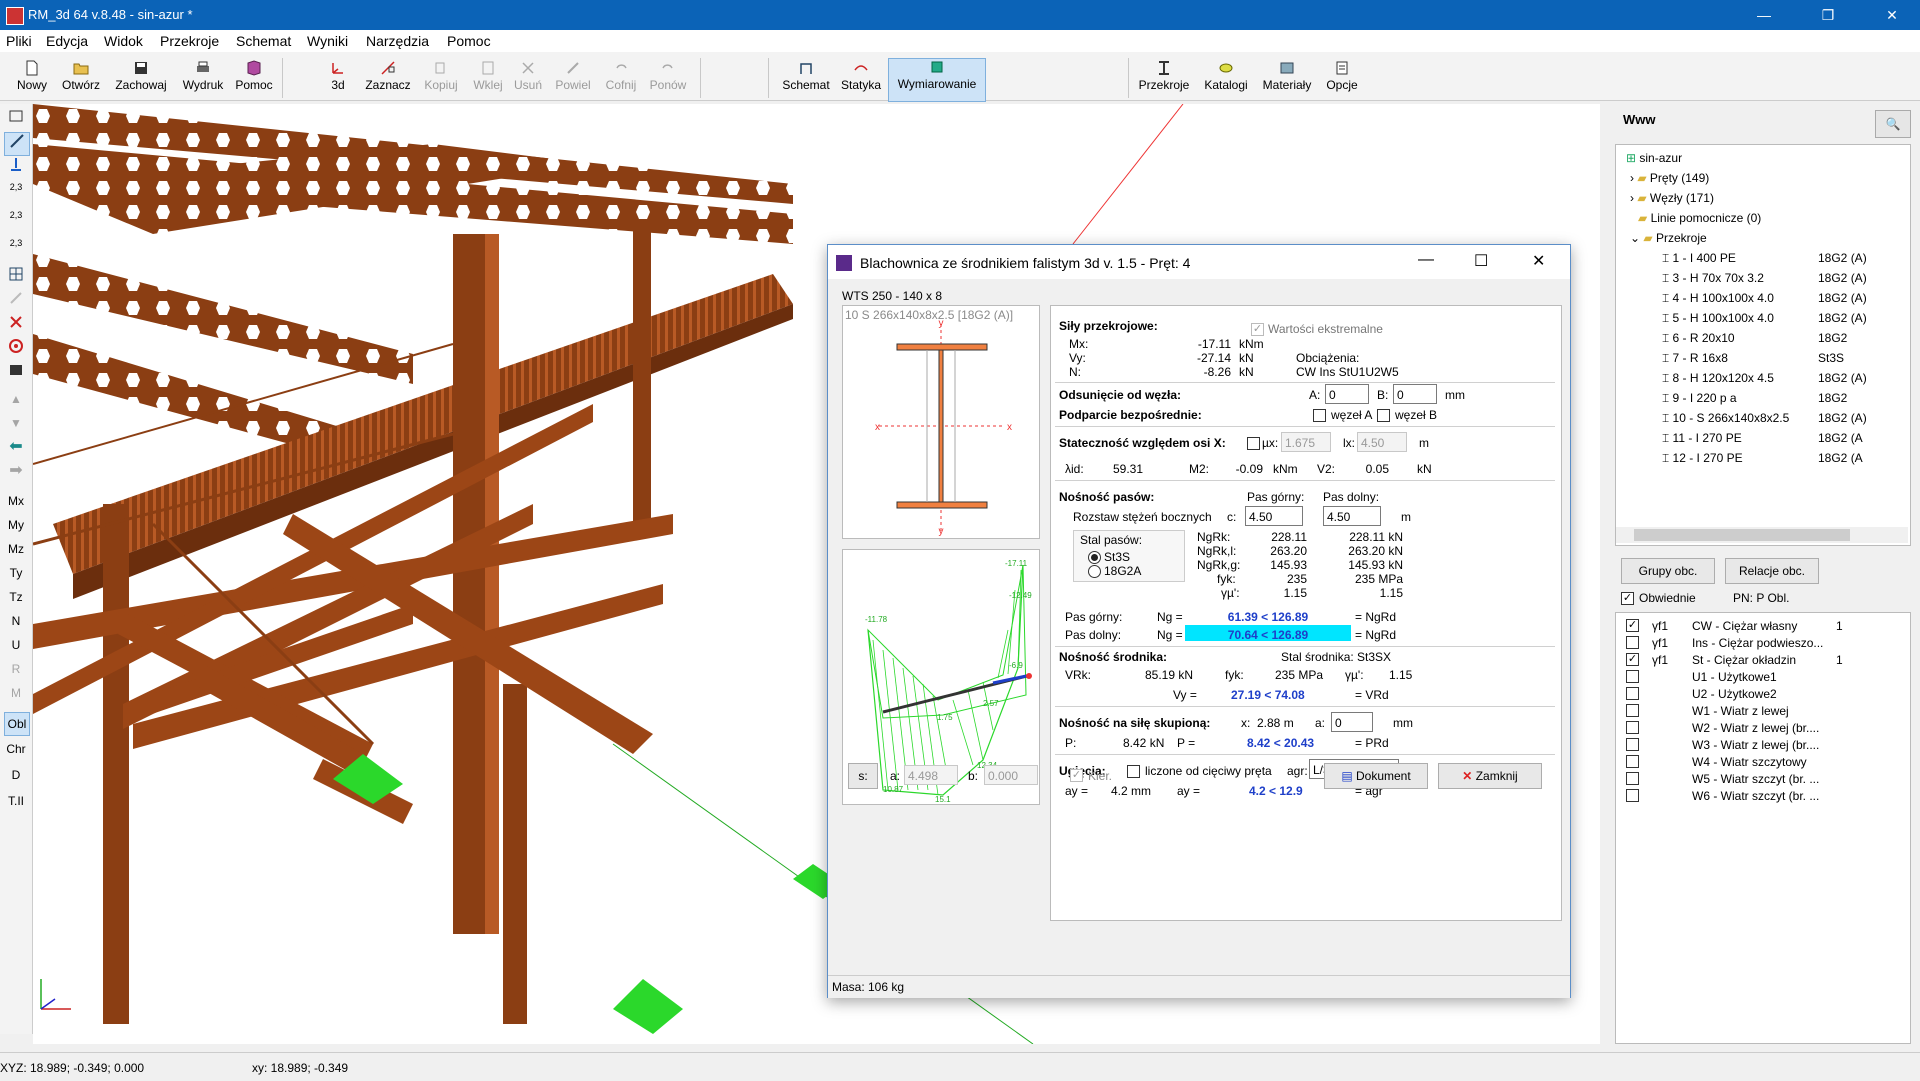  Describe the element at coordinates (1481, 261) in the screenshot. I see `dialog-maximize-button: ☐` at that location.